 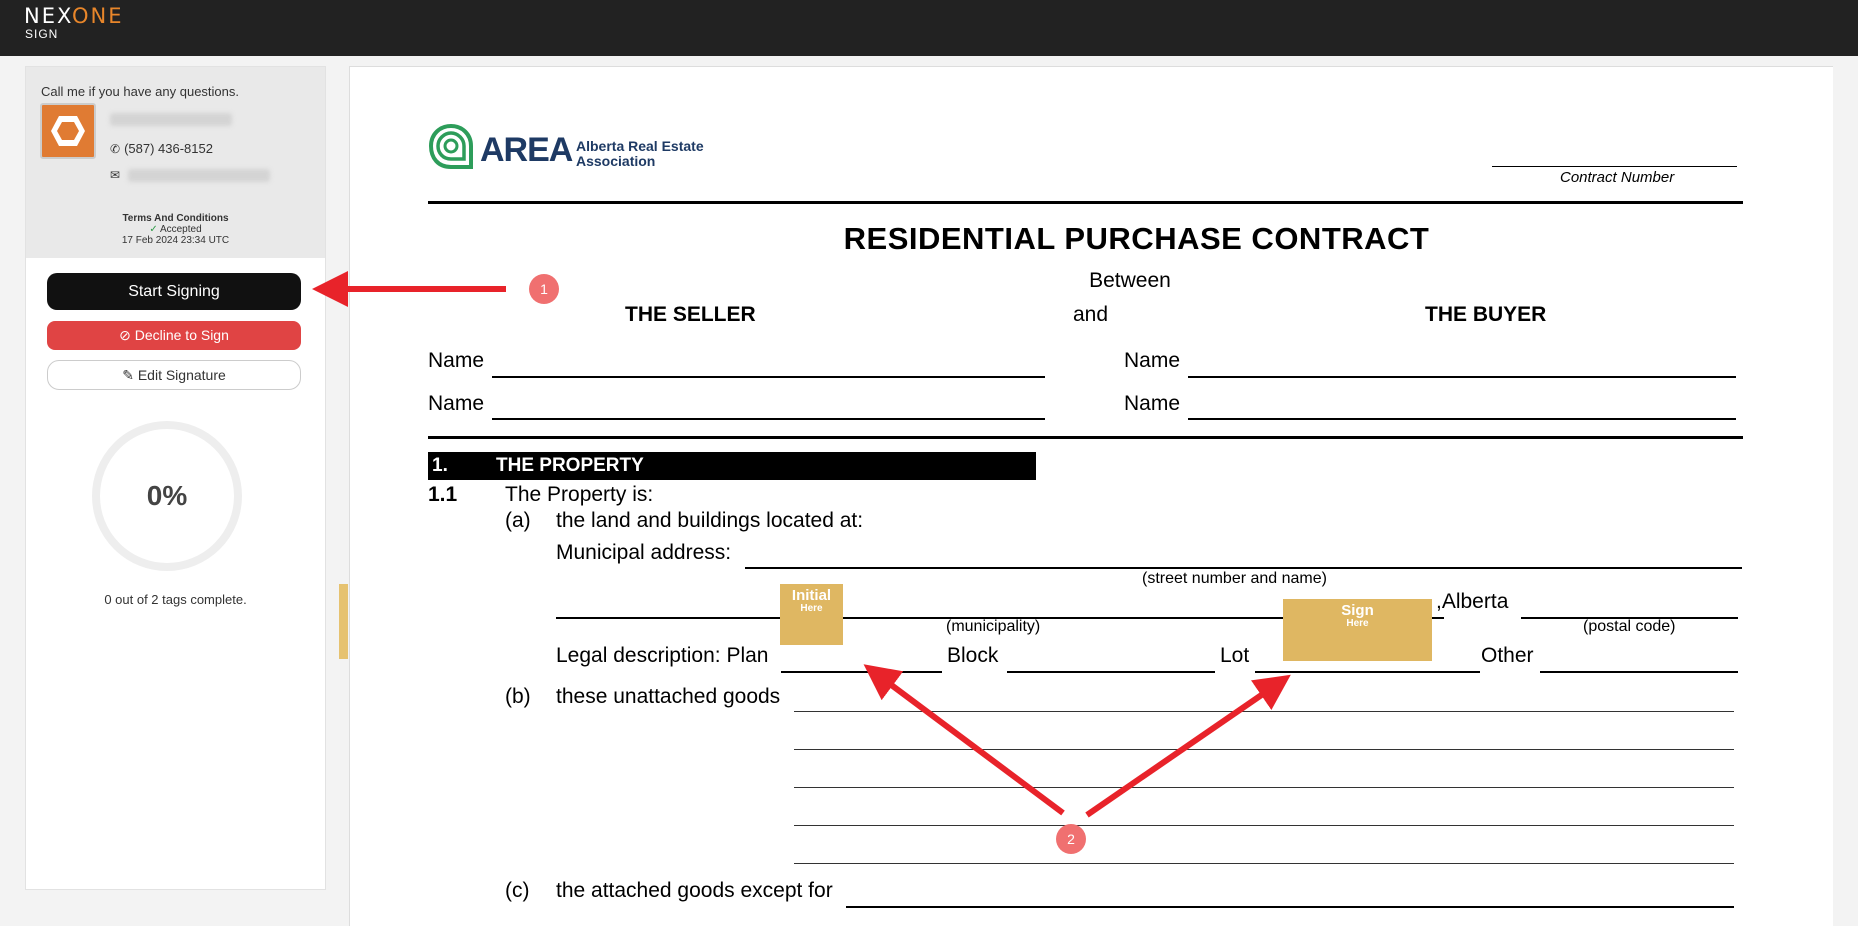 I want to click on arrow-to-initial-tag, so click(x=964, y=740).